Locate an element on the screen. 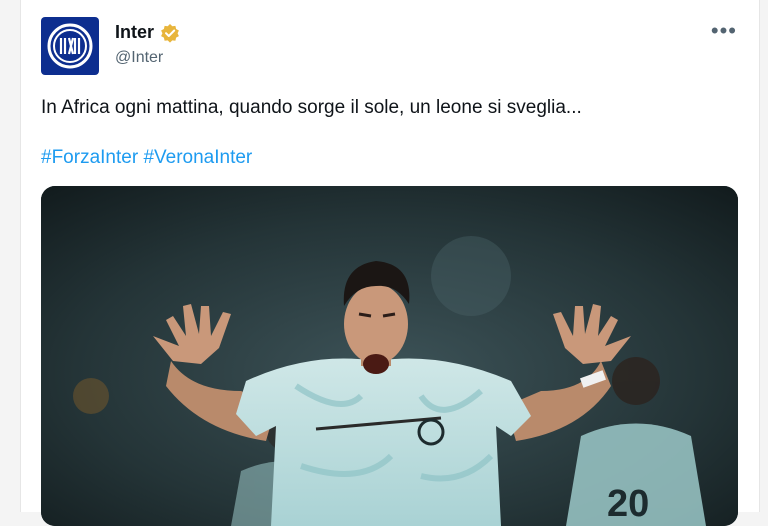  author-name: Inter is located at coordinates (134, 32).